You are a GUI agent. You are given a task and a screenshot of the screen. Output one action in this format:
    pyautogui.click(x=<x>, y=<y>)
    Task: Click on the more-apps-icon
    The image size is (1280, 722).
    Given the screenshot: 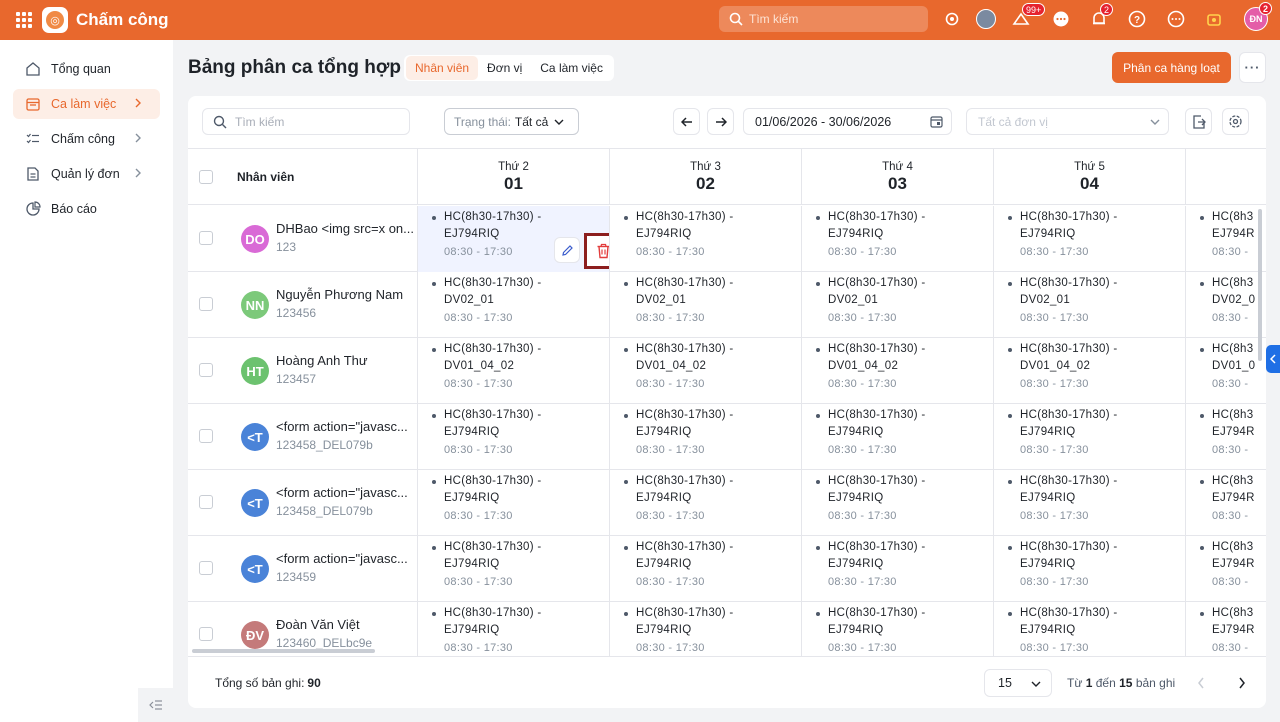 What is the action you would take?
    pyautogui.click(x=1176, y=19)
    